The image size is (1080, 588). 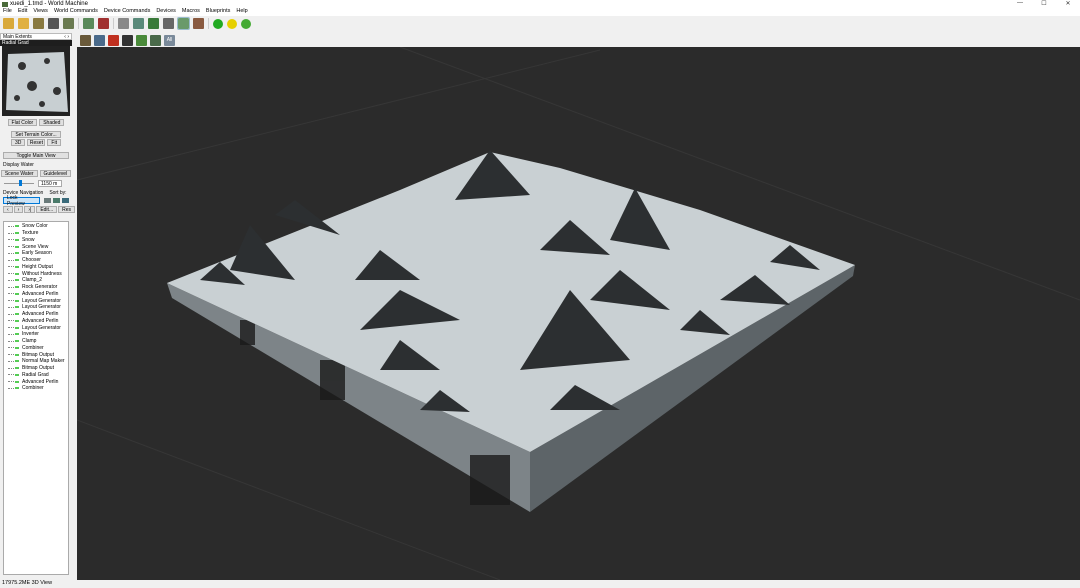 I want to click on lock-preview-button: Lock Preview, so click(x=22, y=201).